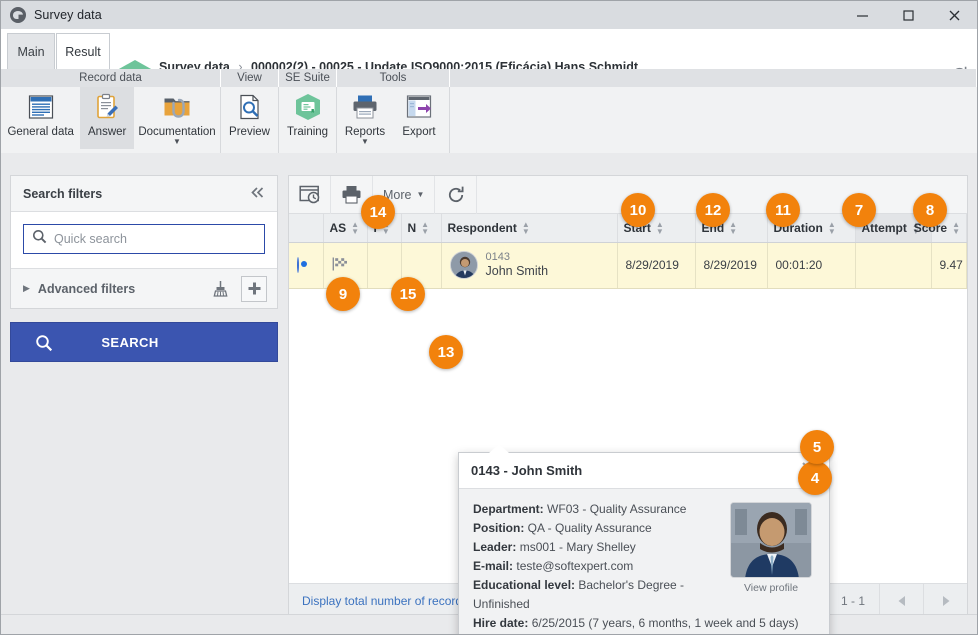  What do you see at coordinates (517, 271) in the screenshot?
I see `respondent-name: John Smith` at bounding box center [517, 271].